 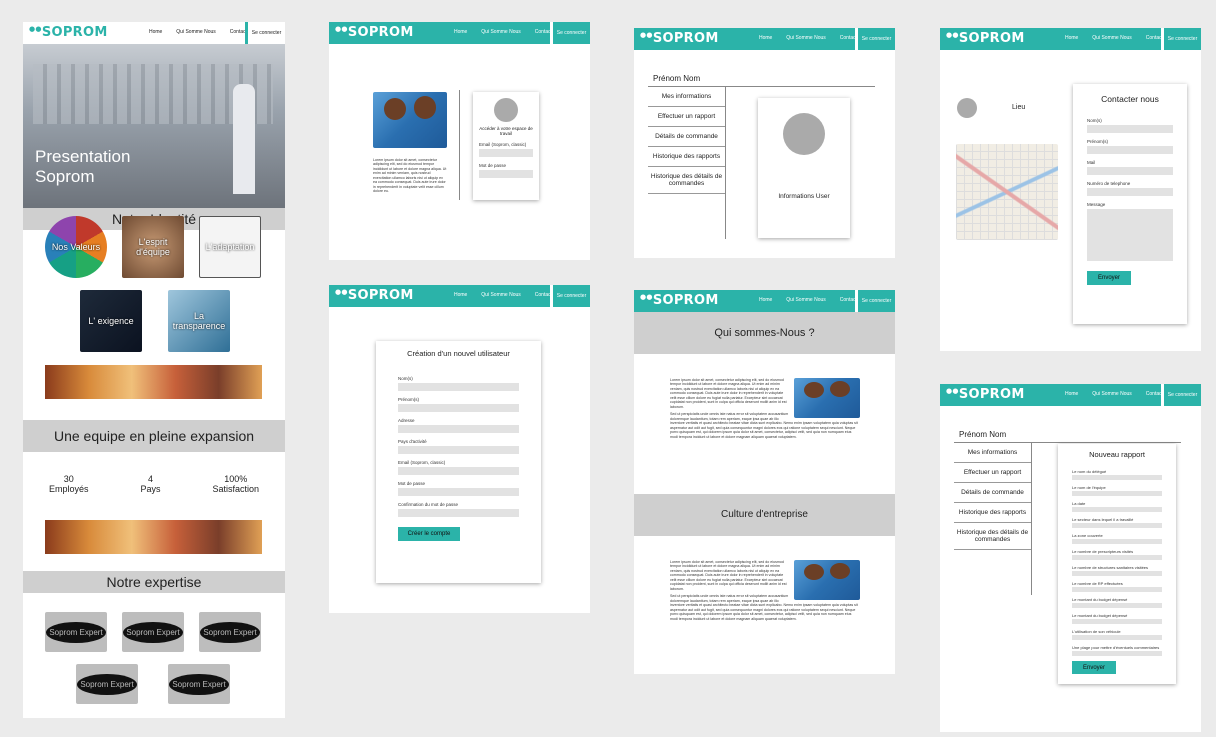 What do you see at coordinates (230, 632) in the screenshot?
I see `expert-tile-3: Soprom Expert` at bounding box center [230, 632].